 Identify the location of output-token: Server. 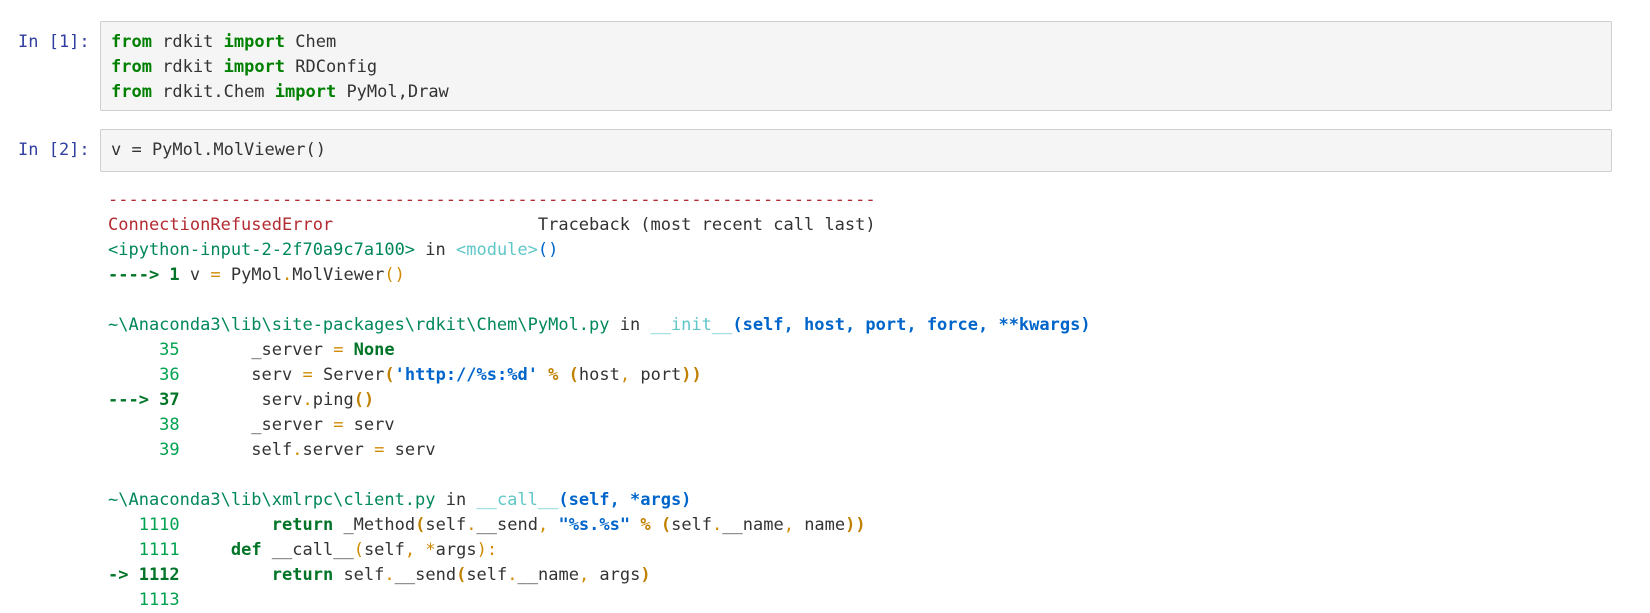
(348, 375).